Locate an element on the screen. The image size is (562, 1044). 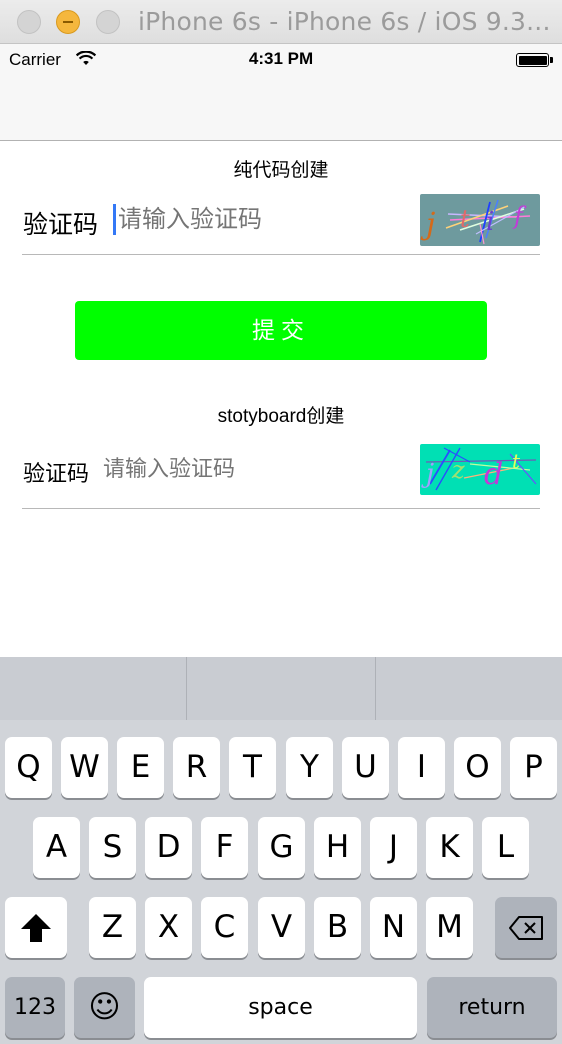
key-r: R is located at coordinates (196, 767).